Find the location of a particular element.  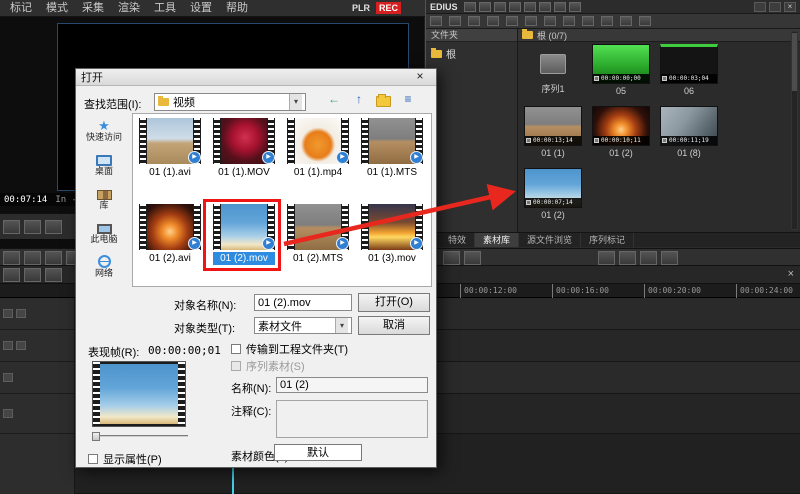

show-properties-checkbox: 显示属性(P) is located at coordinates (125, 459).